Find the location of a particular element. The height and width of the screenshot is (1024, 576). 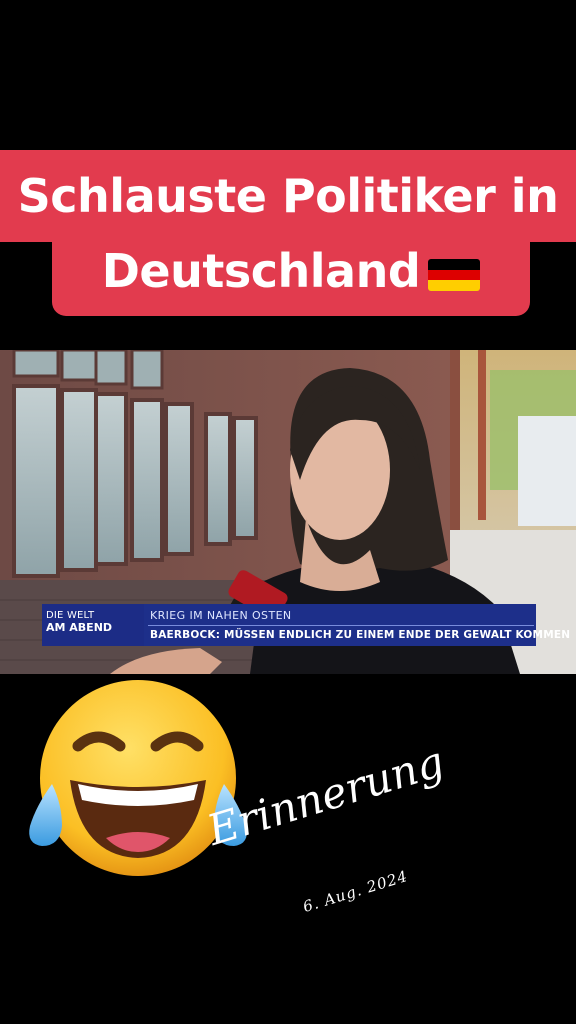

title-banner-line-2: Deutschland is located at coordinates (291, 277).